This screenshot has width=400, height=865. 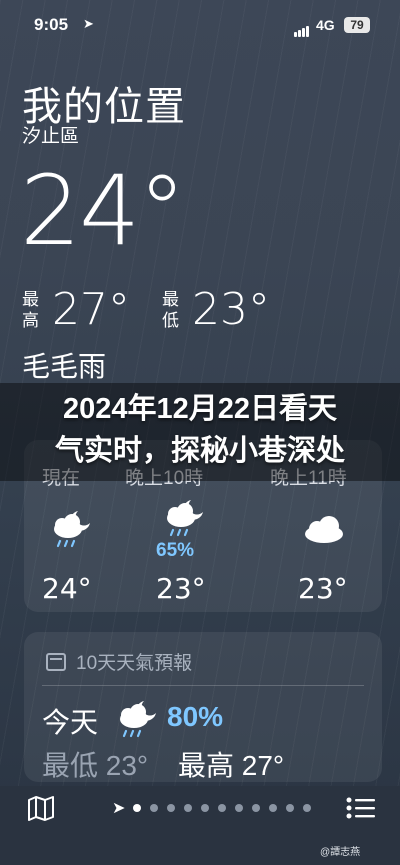 I want to click on today-low: 最低 23°, so click(x=95, y=765).